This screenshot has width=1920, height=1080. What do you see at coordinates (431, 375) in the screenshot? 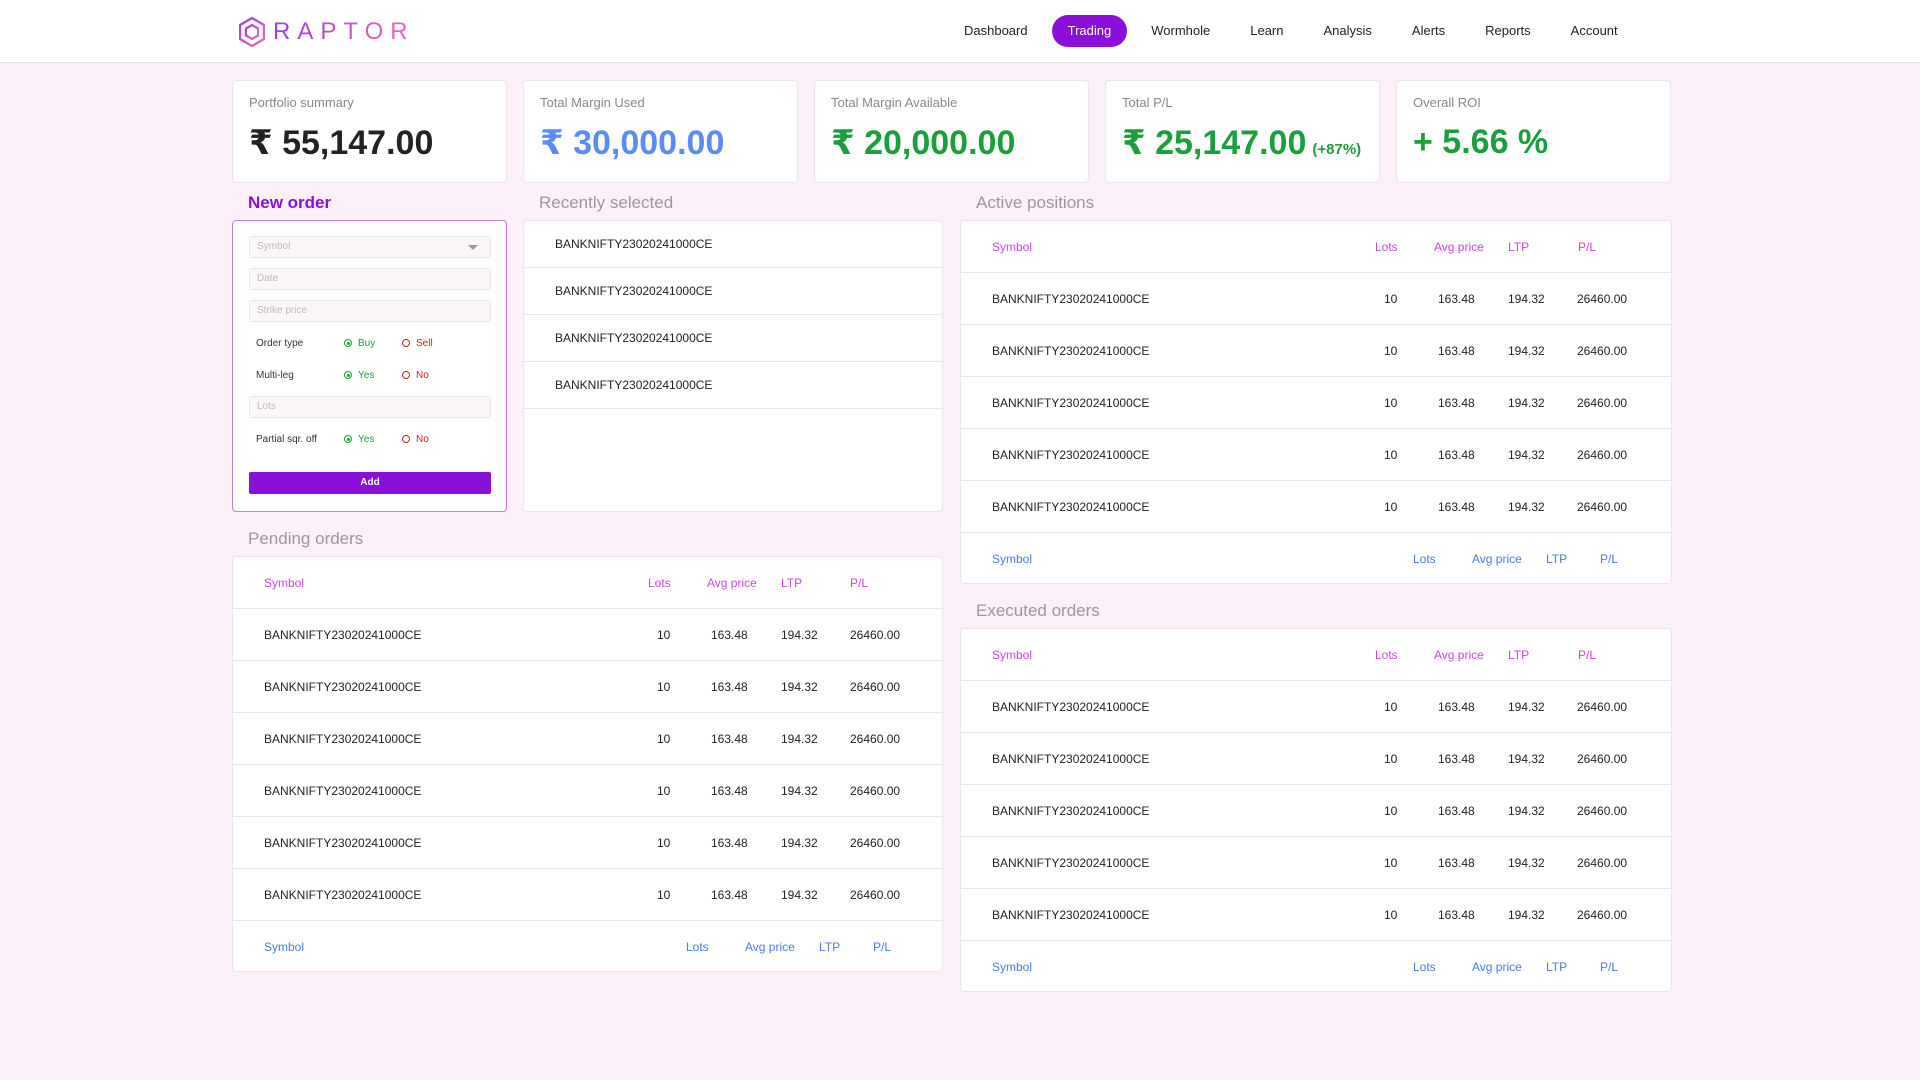
I see `multi-leg-no-radio: No` at bounding box center [431, 375].